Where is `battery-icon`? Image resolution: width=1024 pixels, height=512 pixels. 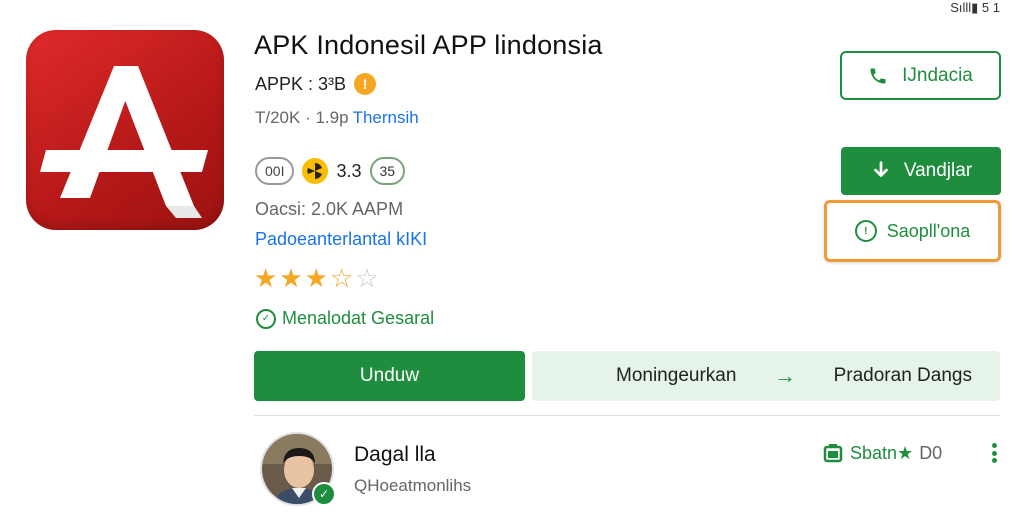
battery-icon is located at coordinates (833, 453).